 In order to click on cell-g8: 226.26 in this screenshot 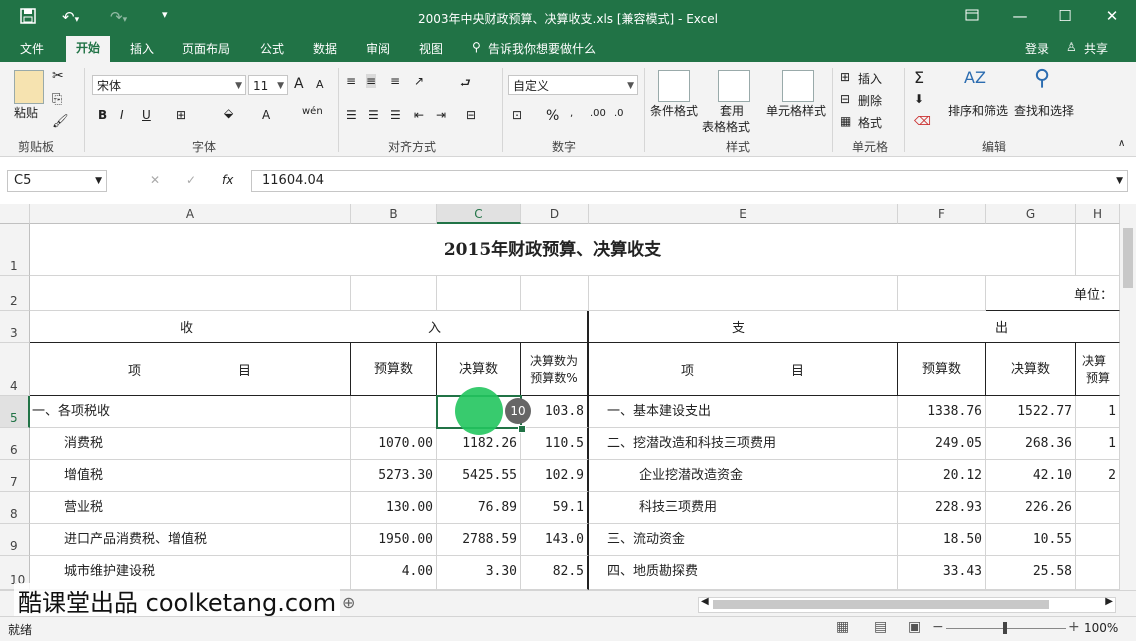, I will do `click(1031, 508)`.